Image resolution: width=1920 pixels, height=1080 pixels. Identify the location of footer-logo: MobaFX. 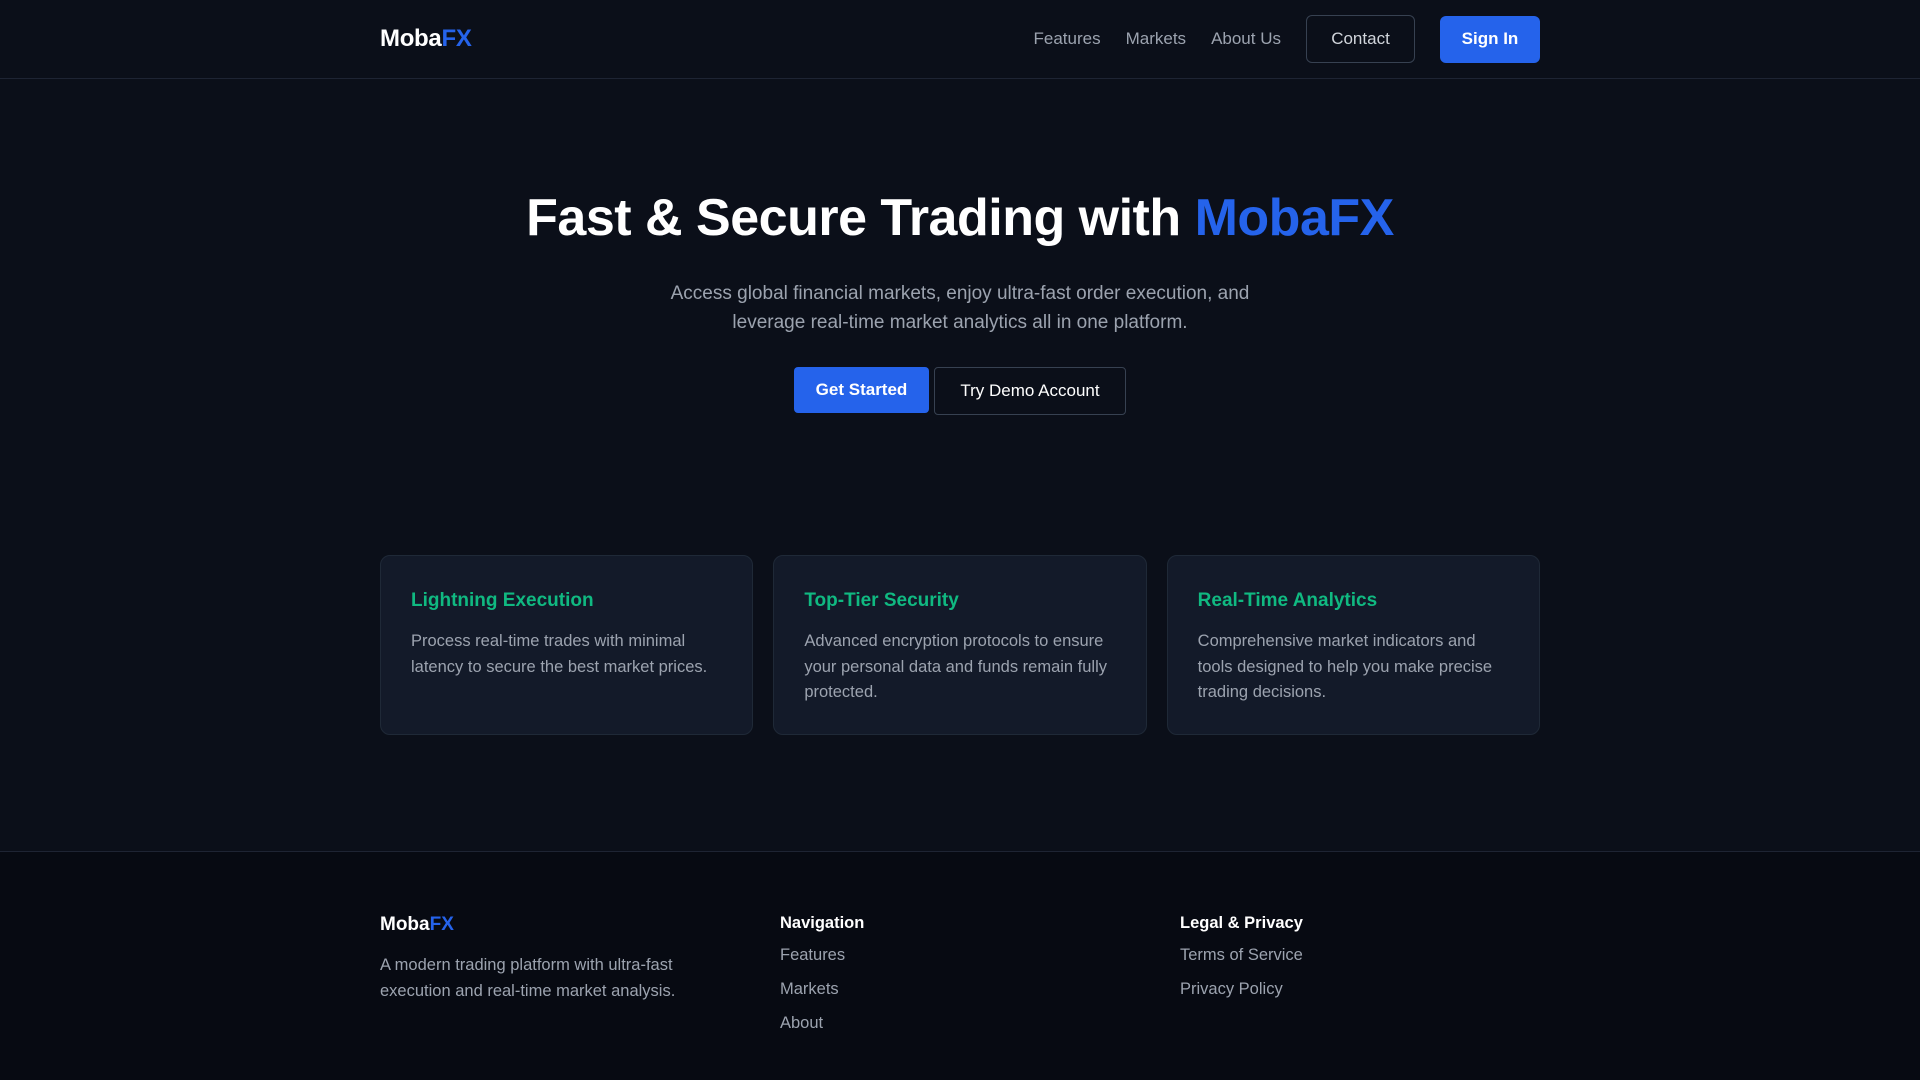
(580, 925).